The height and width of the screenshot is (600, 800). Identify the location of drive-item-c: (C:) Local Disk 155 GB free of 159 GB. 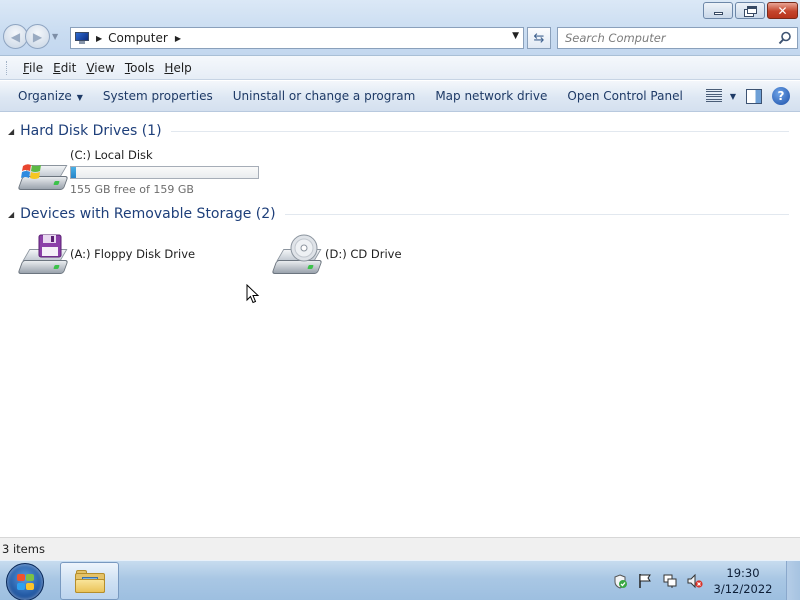
(138, 172).